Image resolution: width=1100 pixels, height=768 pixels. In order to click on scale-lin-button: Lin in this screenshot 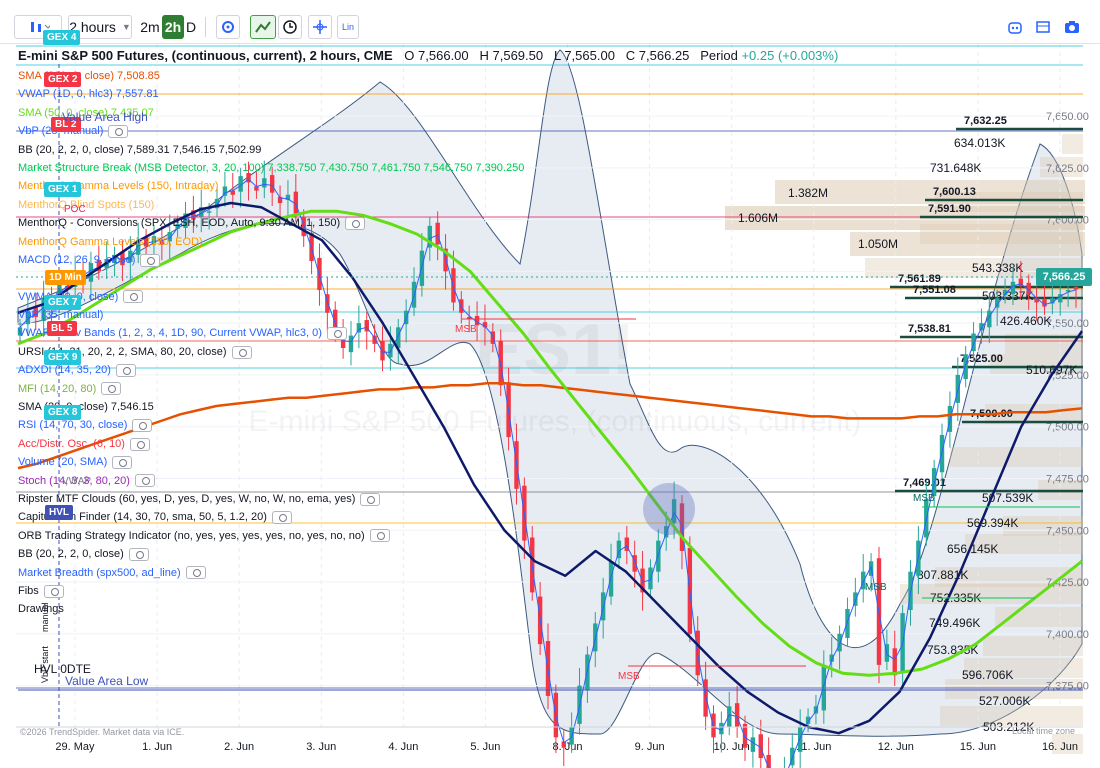, I will do `click(348, 27)`.